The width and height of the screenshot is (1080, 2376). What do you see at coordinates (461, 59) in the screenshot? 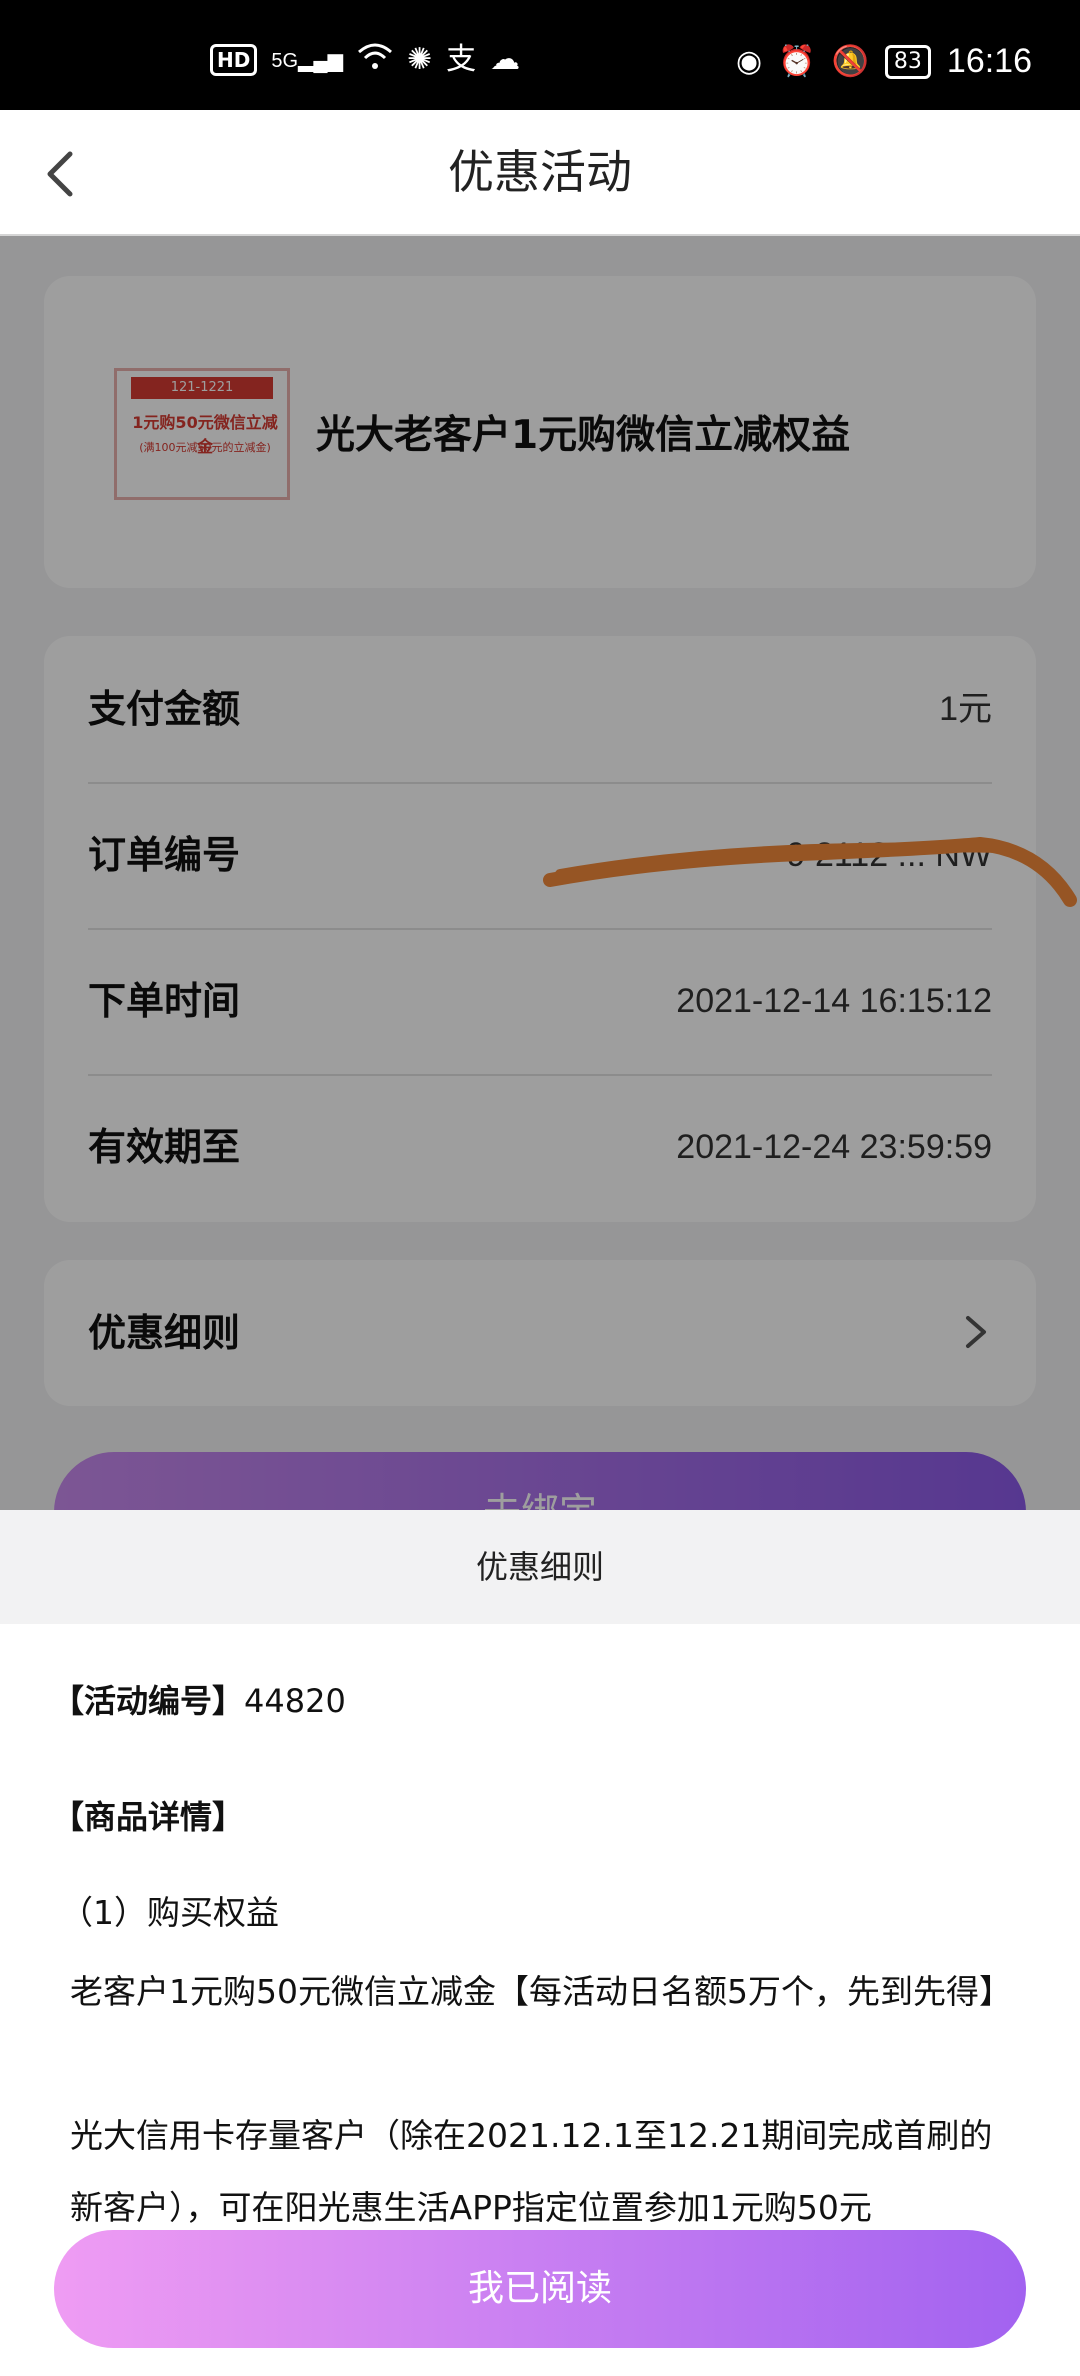
I see `alipay-icon: 支` at bounding box center [461, 59].